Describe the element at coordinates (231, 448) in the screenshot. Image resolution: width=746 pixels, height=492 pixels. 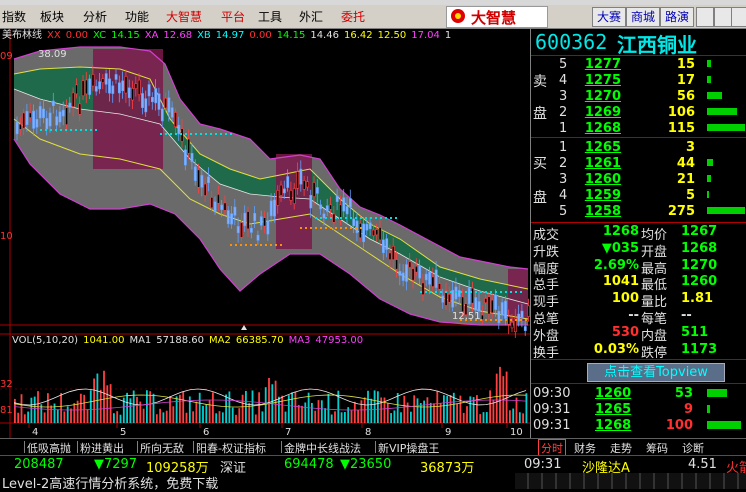
I see `indicator-tab-3: 阳春-权证指标` at that location.